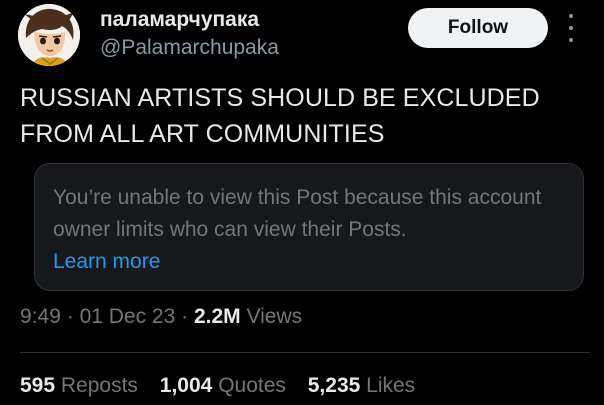 This screenshot has width=604, height=405. What do you see at coordinates (478, 28) in the screenshot?
I see `follow-button: Follow` at bounding box center [478, 28].